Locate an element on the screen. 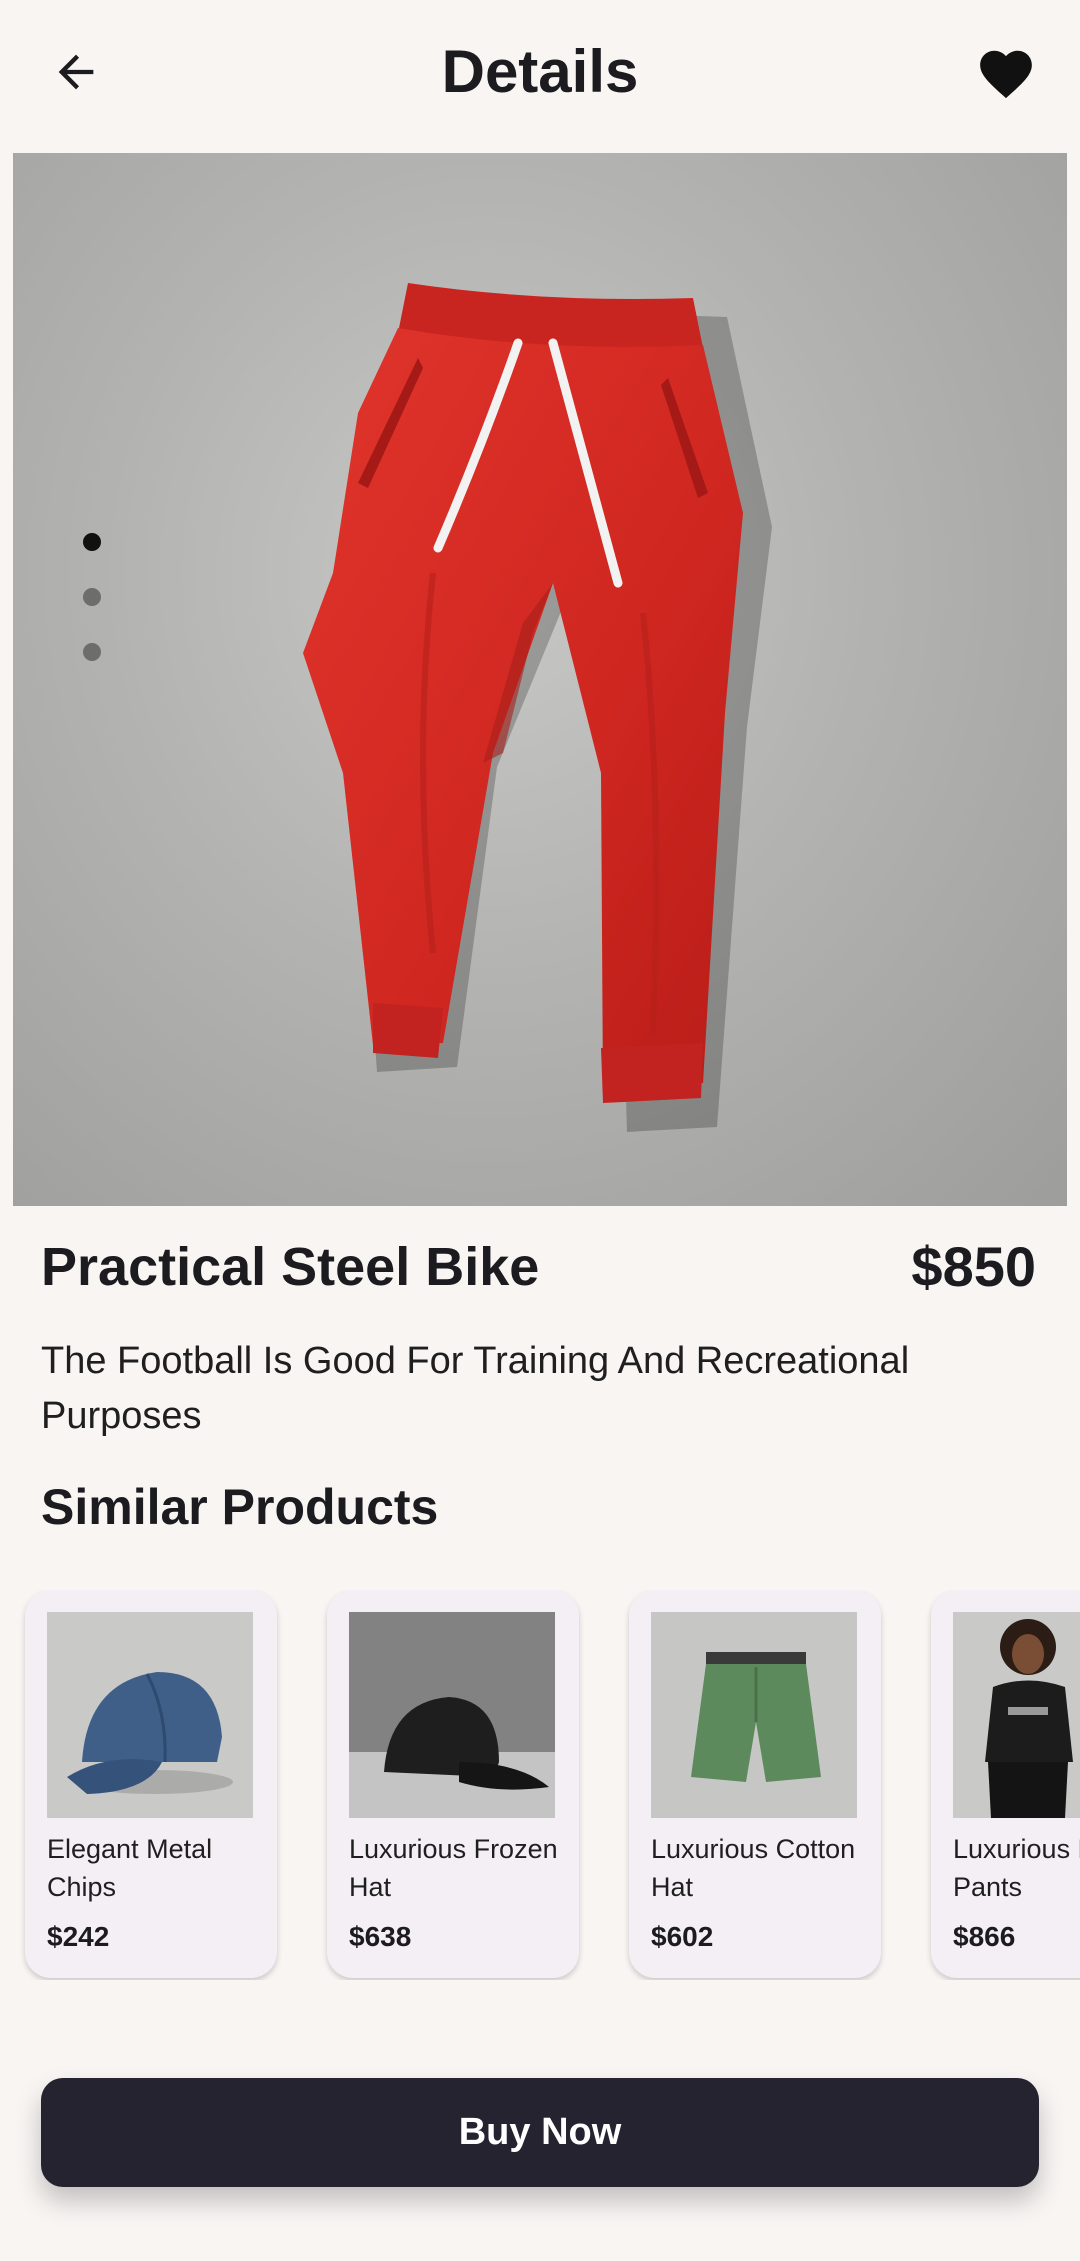  similar-product-price: $638 is located at coordinates (380, 1936).